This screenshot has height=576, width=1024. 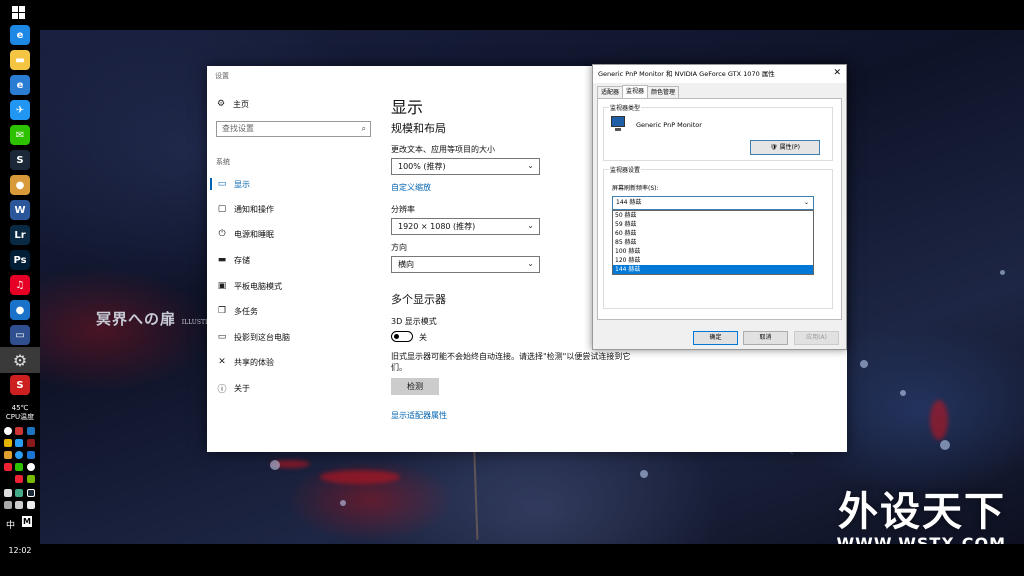 What do you see at coordinates (222, 311) in the screenshot?
I see `multitask-icon: ❐` at bounding box center [222, 311].